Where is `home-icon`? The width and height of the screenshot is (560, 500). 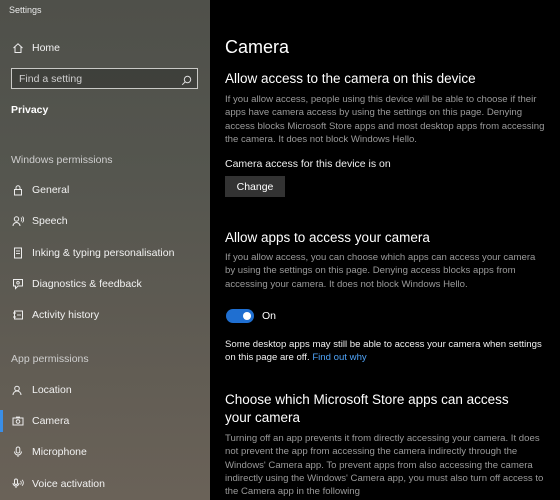 home-icon is located at coordinates (18, 48).